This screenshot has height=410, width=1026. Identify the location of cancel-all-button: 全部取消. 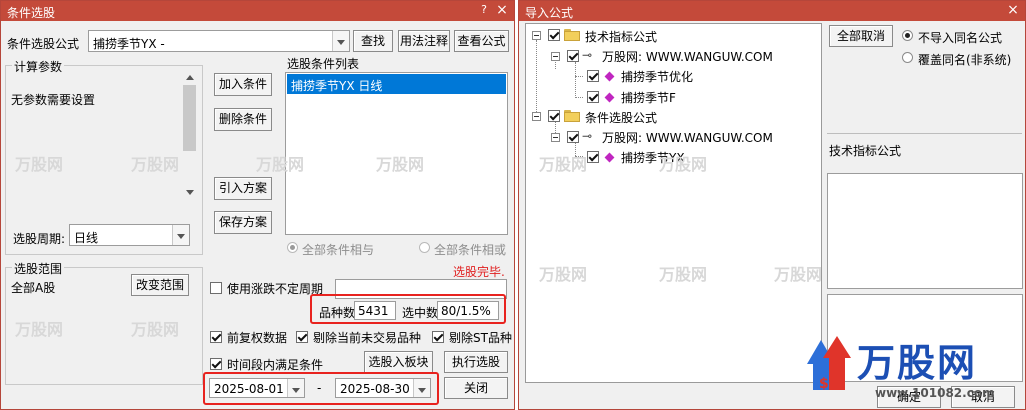
(861, 36).